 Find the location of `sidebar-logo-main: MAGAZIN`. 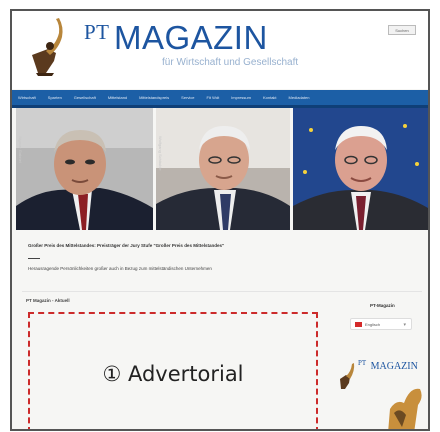

sidebar-logo-main: MAGAZIN is located at coordinates (394, 366).